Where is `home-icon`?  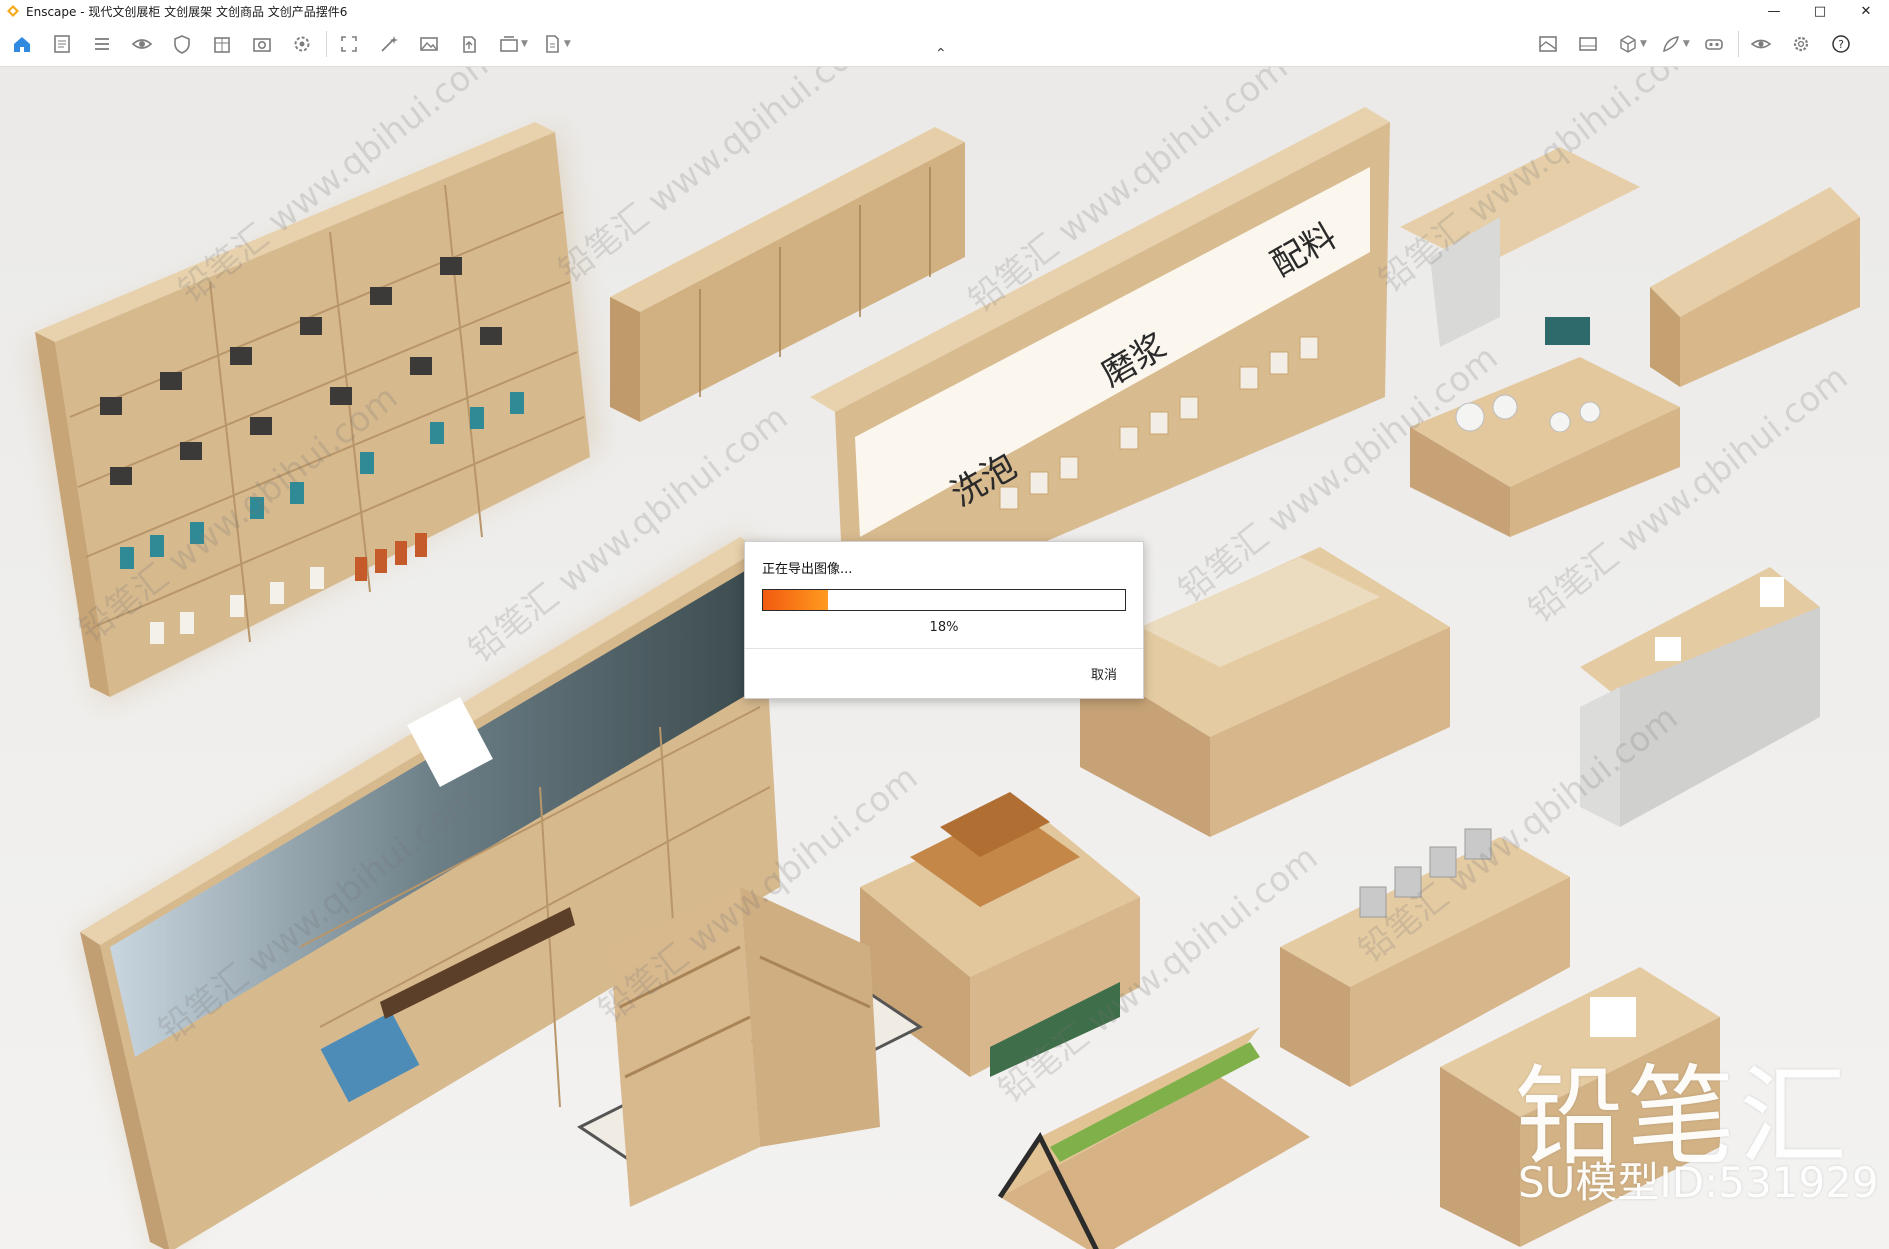 home-icon is located at coordinates (22, 44).